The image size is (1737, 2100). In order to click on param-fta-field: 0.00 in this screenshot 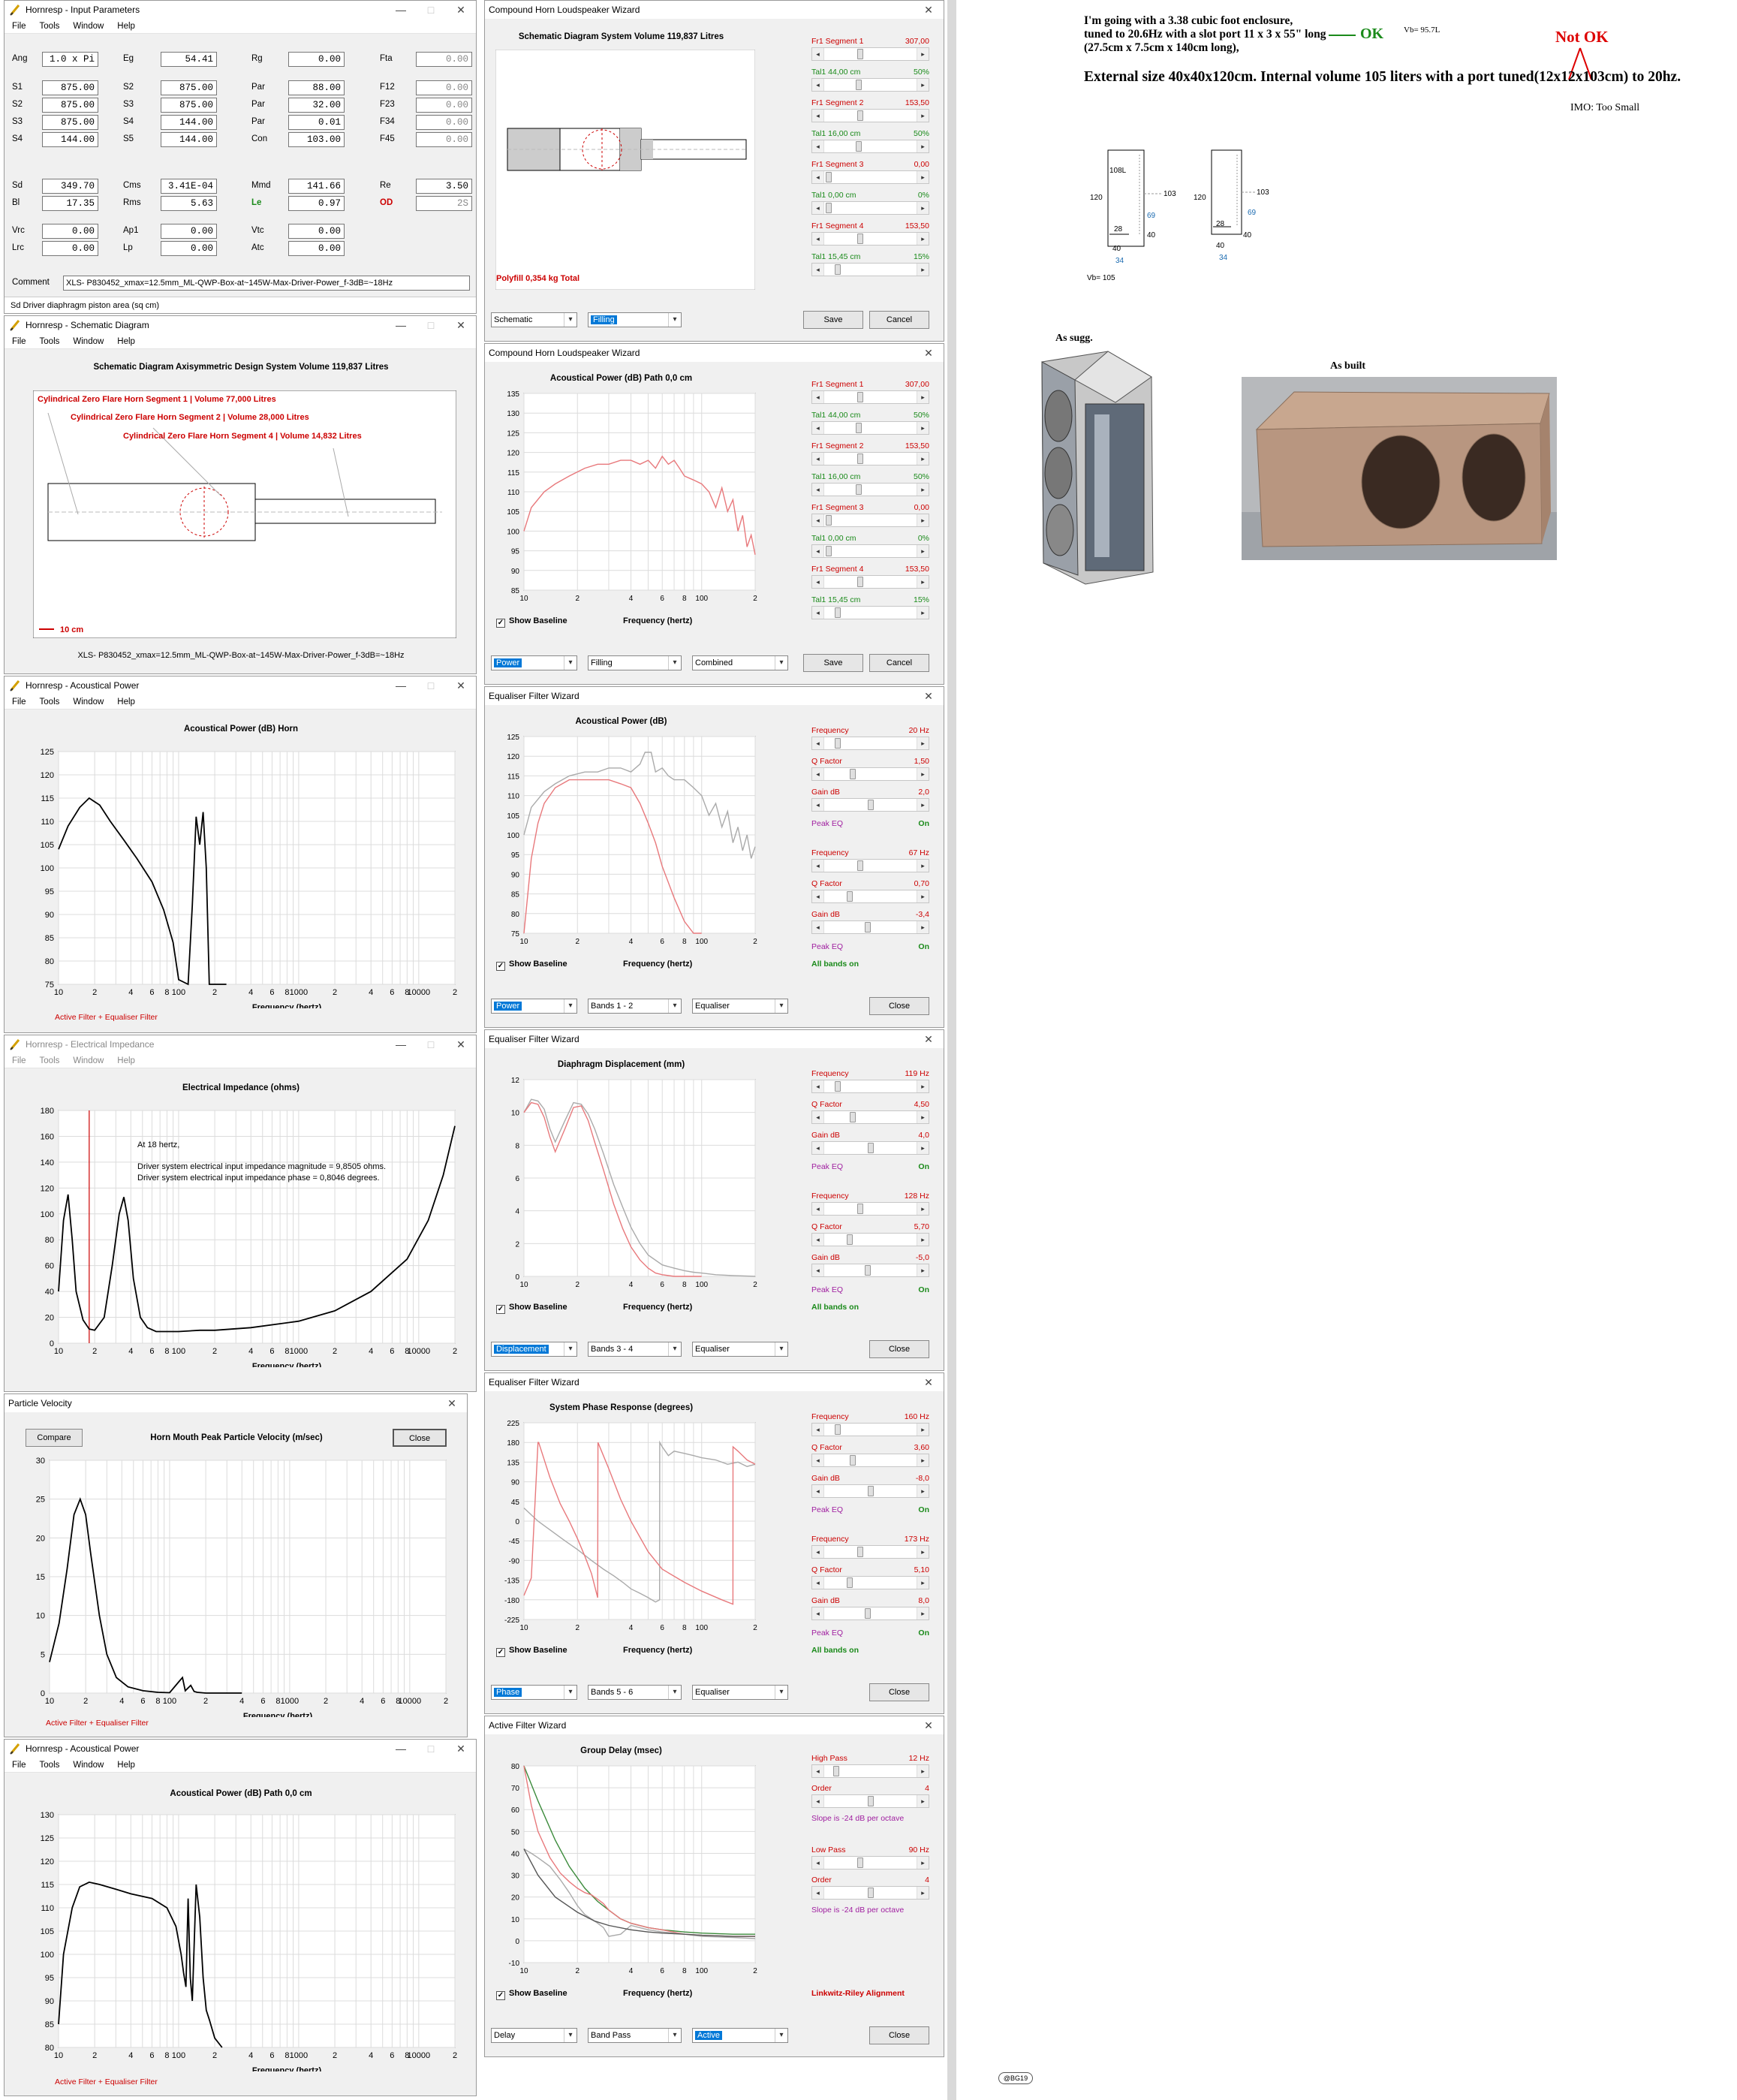, I will do `click(444, 59)`.